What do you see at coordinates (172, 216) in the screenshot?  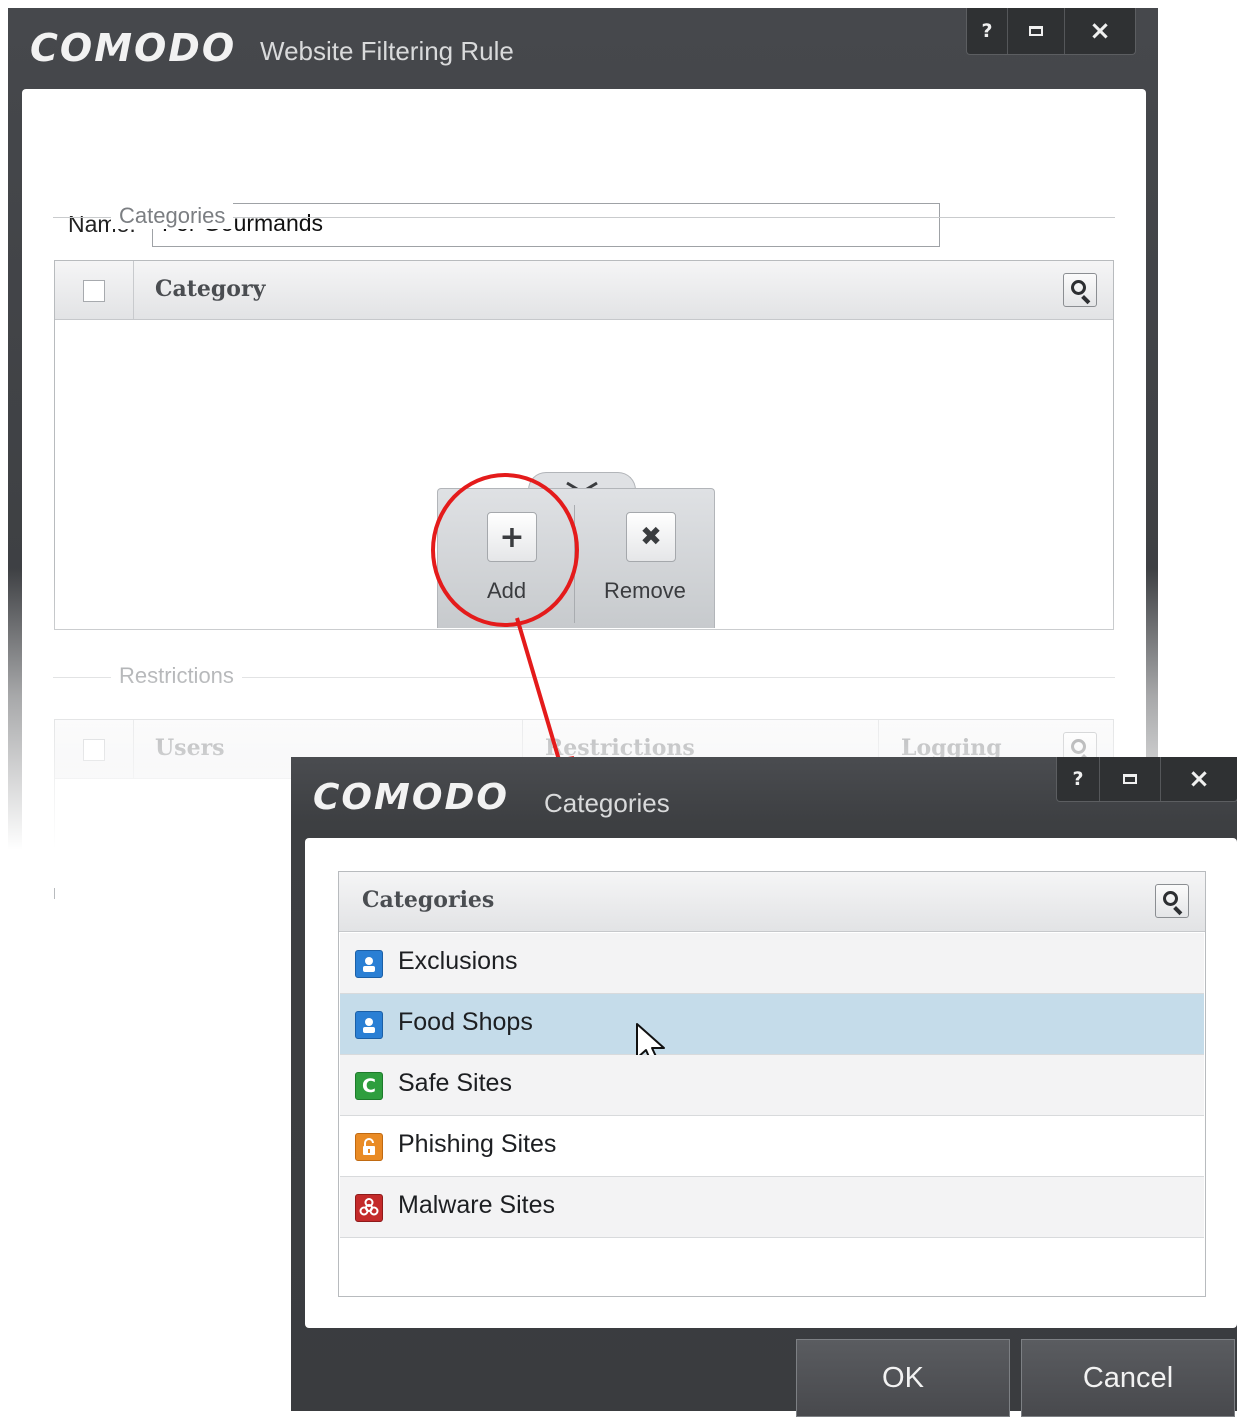 I see `categories-section-label: Categories` at bounding box center [172, 216].